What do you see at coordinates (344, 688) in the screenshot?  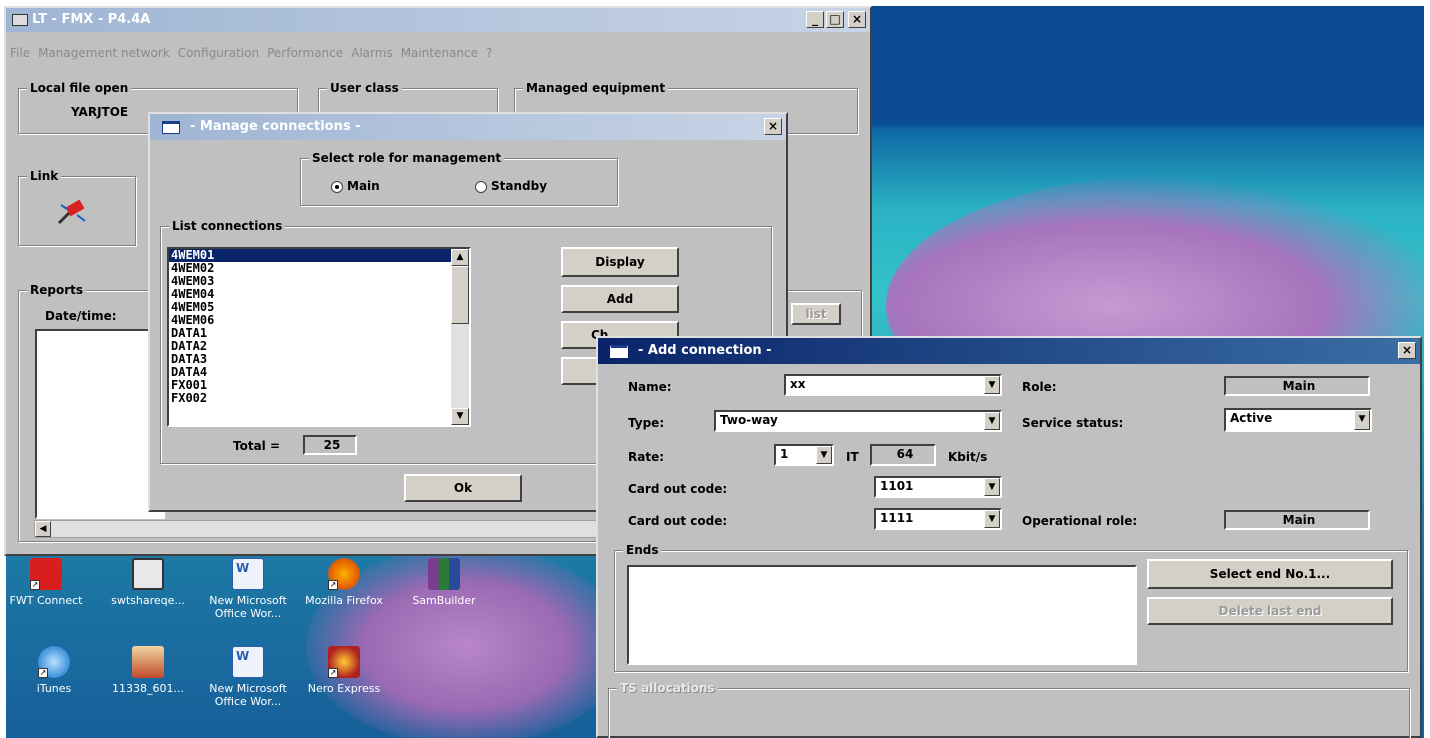 I see `desktop-icon-label: Nero Express` at bounding box center [344, 688].